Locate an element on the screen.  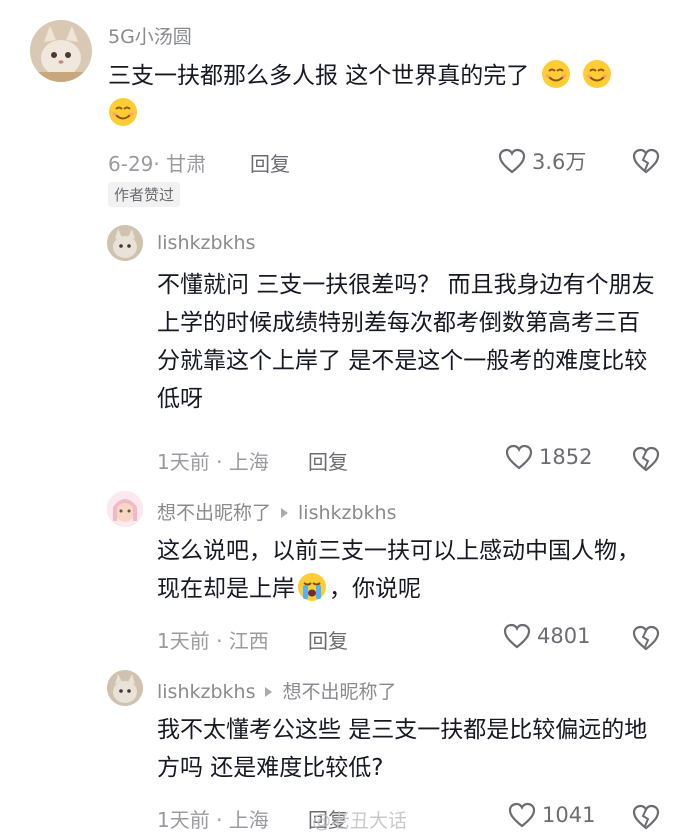
comment-text-content: ，你说呢 is located at coordinates (375, 589).